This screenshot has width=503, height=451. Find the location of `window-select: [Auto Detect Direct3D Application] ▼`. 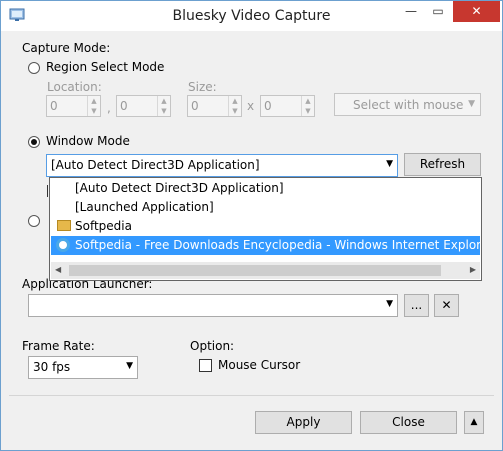

window-select: [Auto Detect Direct3D Application] ▼ is located at coordinates (222, 165).